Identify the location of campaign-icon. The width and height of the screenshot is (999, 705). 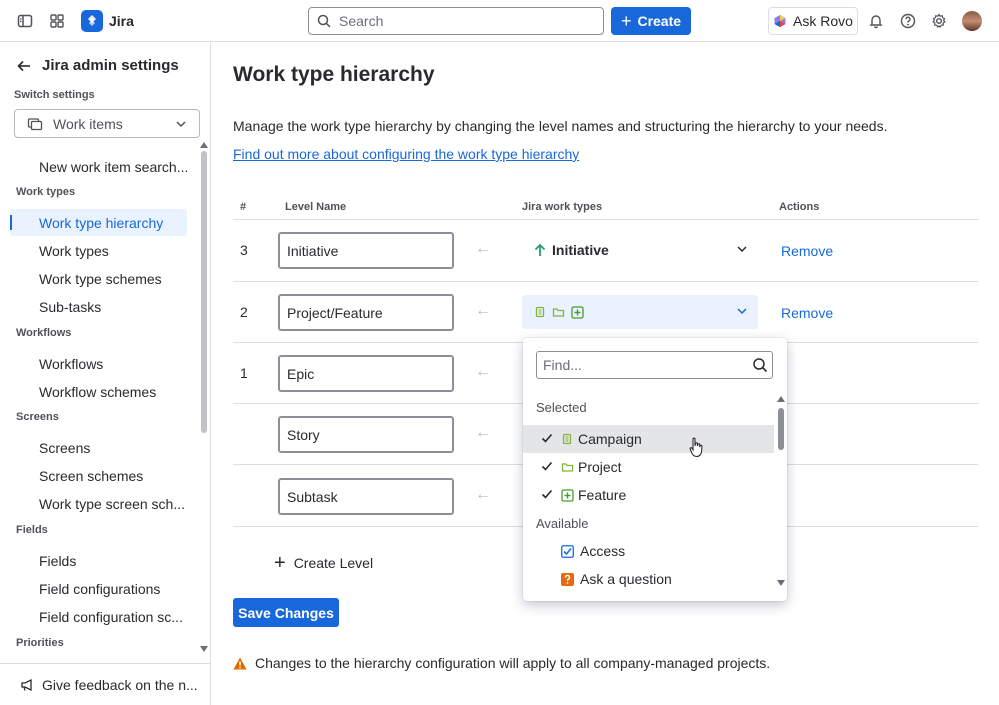
(567, 439).